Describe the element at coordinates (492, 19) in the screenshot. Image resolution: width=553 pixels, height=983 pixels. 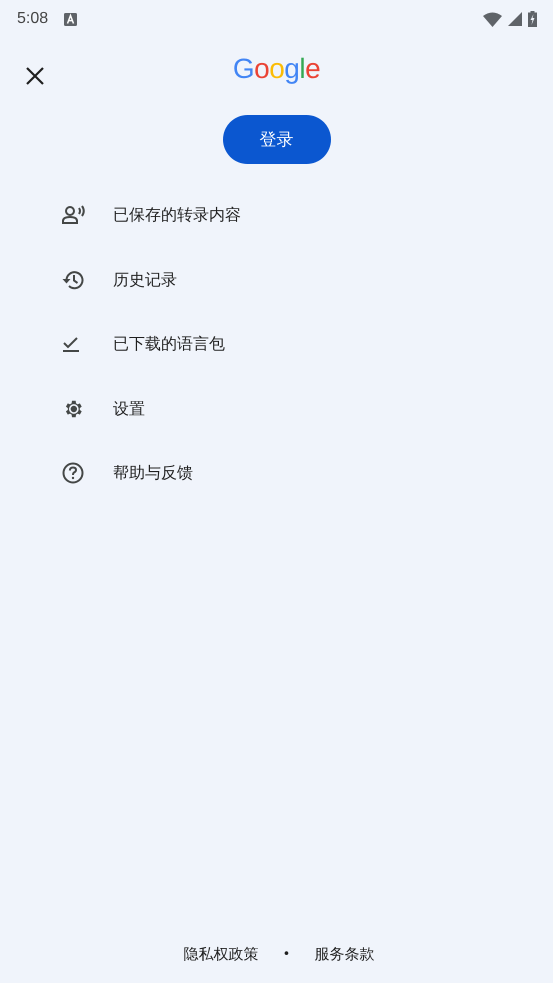
I see `wifi-icon` at that location.